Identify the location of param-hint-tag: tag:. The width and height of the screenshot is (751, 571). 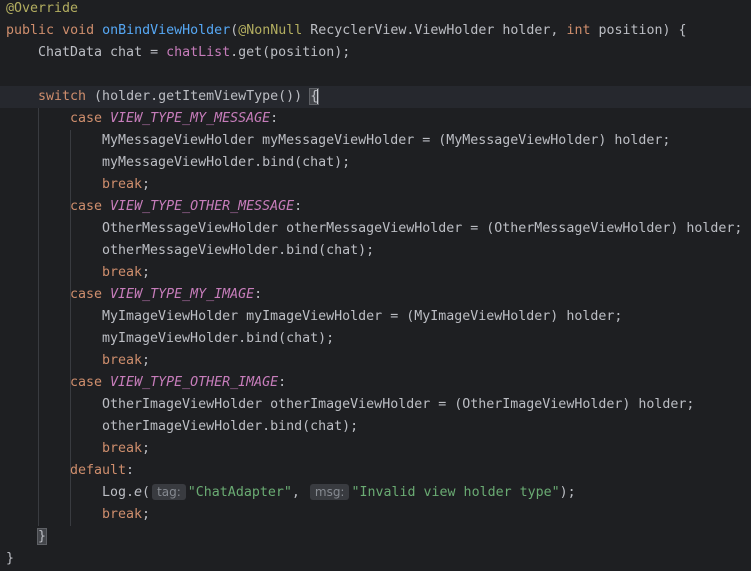
(169, 492).